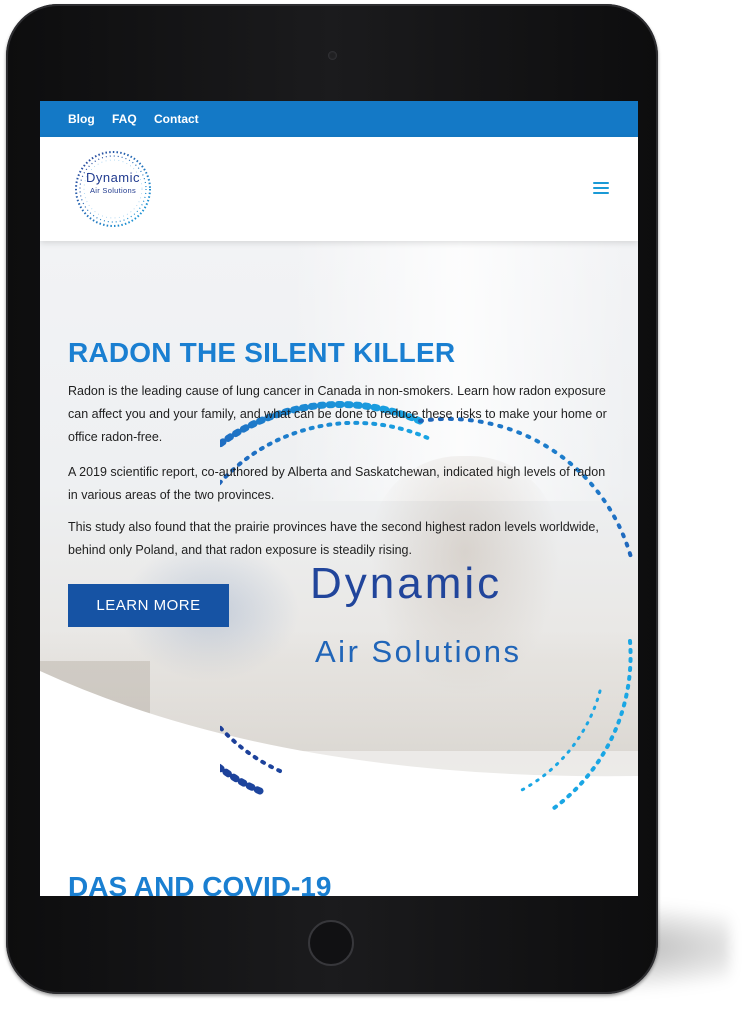  I want to click on learn-more-button: LEARN MORE, so click(148, 605).